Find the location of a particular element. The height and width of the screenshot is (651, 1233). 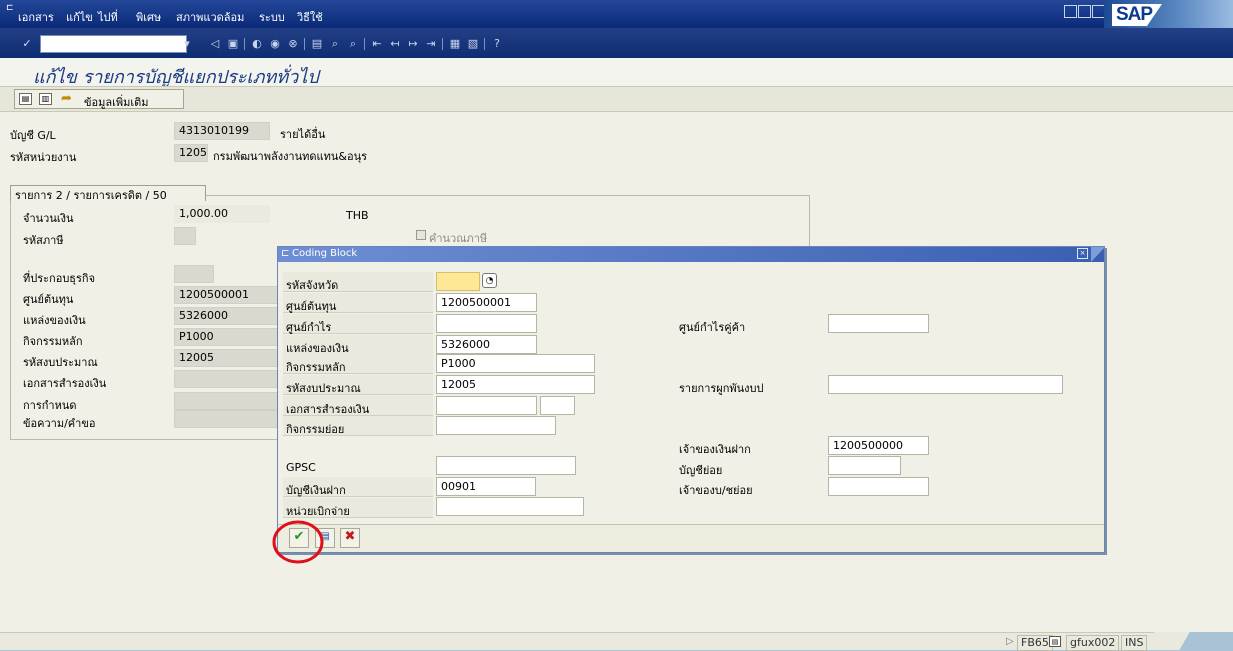

sap-logo: SAP is located at coordinates (1168, 14).